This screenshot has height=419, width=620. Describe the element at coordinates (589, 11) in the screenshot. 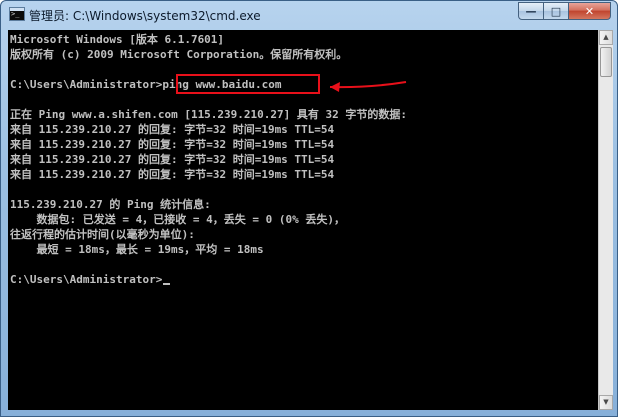

I see `close-button: ✕` at that location.